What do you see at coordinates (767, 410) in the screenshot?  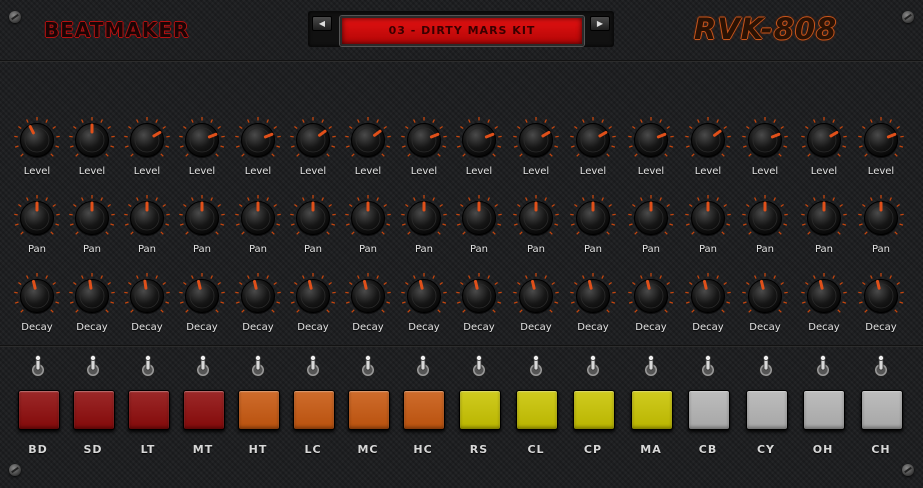 I see `pad-cy` at bounding box center [767, 410].